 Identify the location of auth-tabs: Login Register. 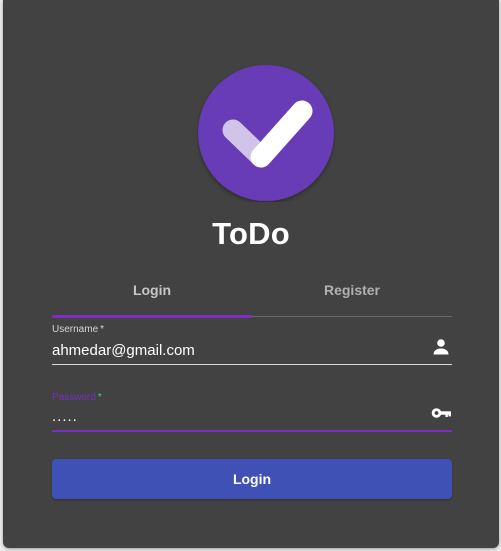
(252, 293).